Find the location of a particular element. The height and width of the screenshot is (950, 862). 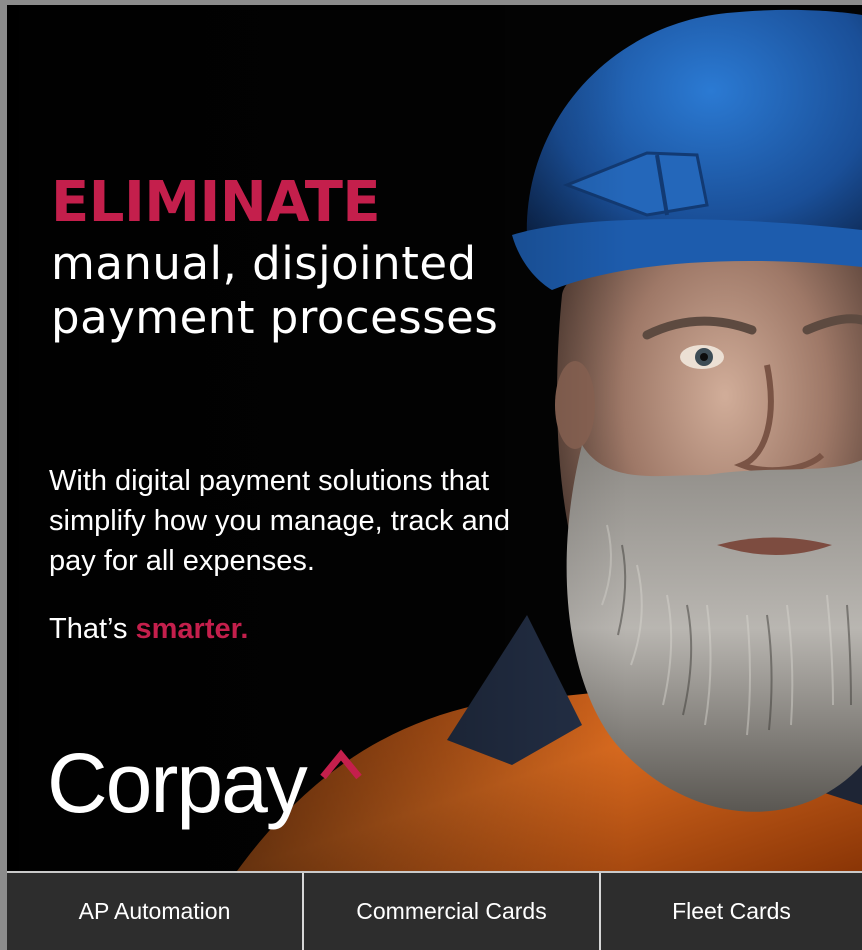

headline-eliminate: ELIMINATE is located at coordinates (216, 202).